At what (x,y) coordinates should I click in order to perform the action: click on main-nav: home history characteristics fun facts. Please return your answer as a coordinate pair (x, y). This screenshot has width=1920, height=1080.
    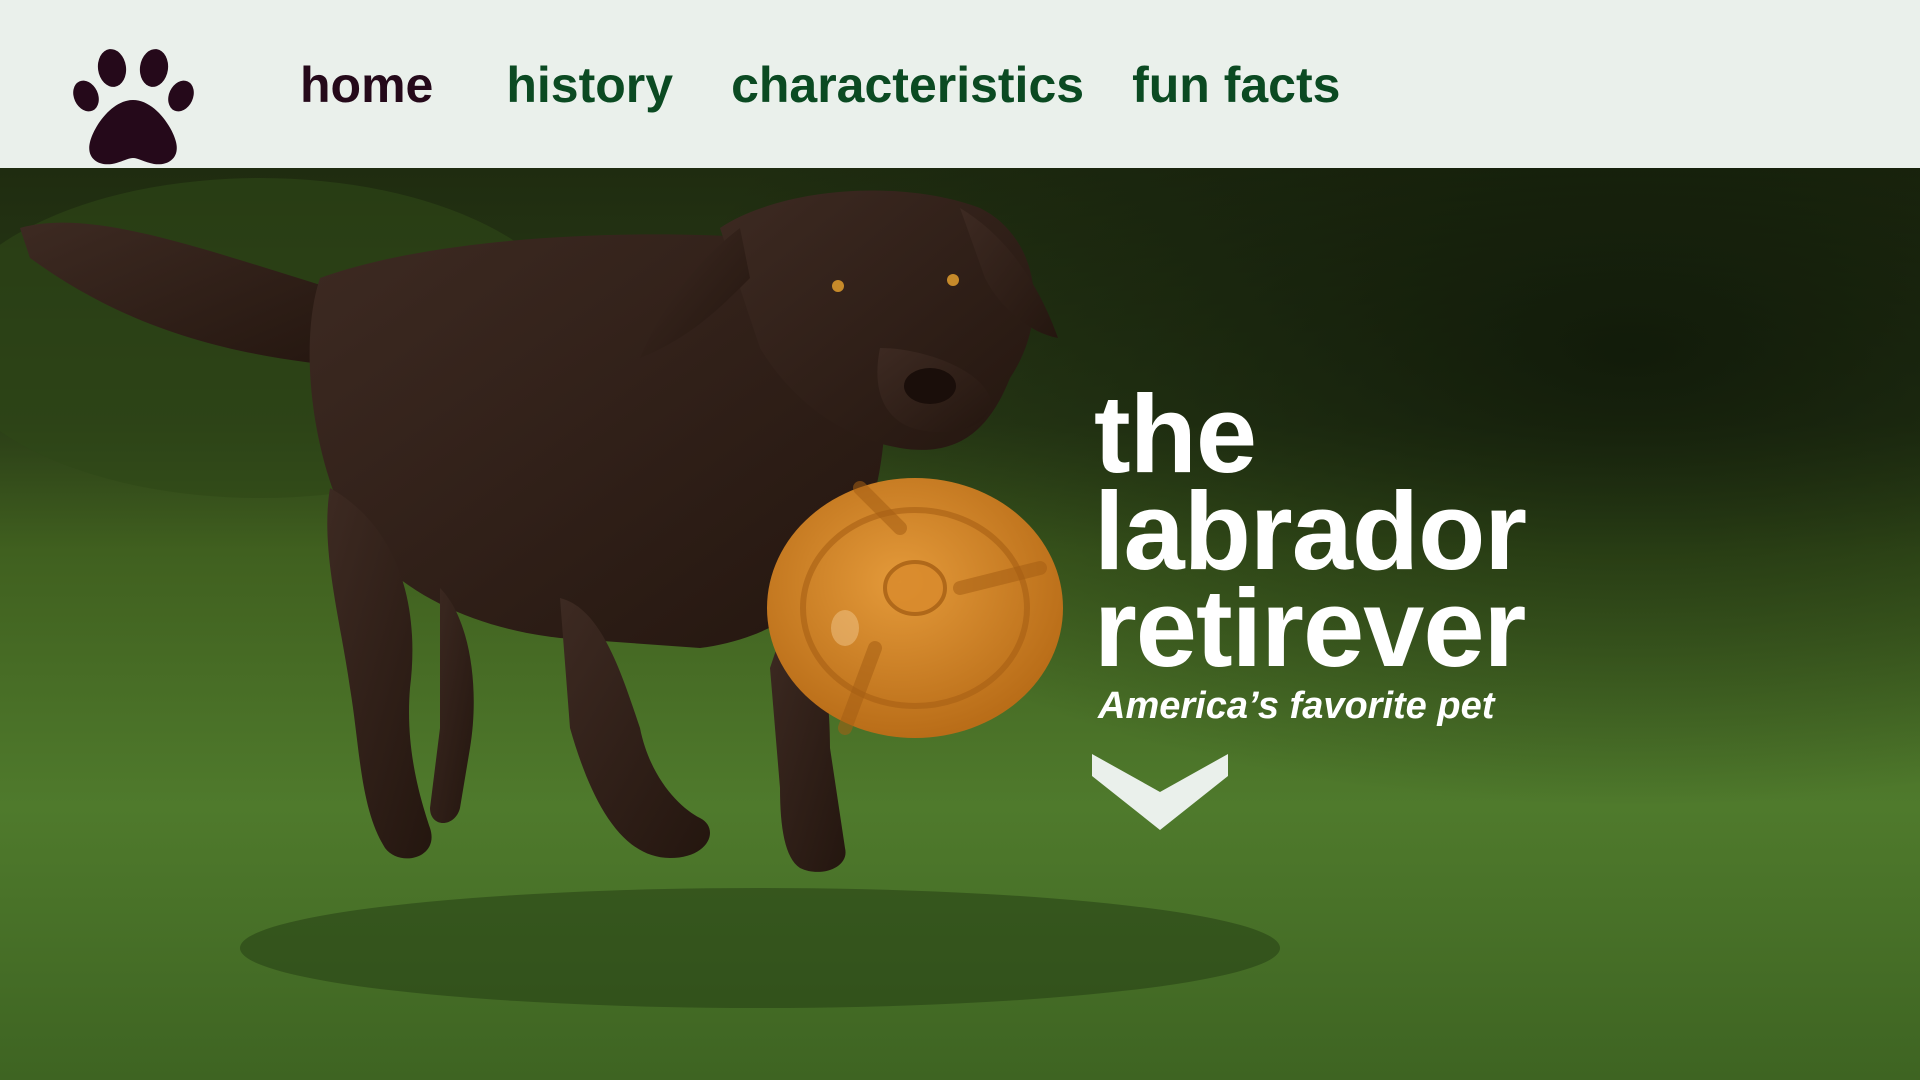
    Looking at the image, I should click on (820, 85).